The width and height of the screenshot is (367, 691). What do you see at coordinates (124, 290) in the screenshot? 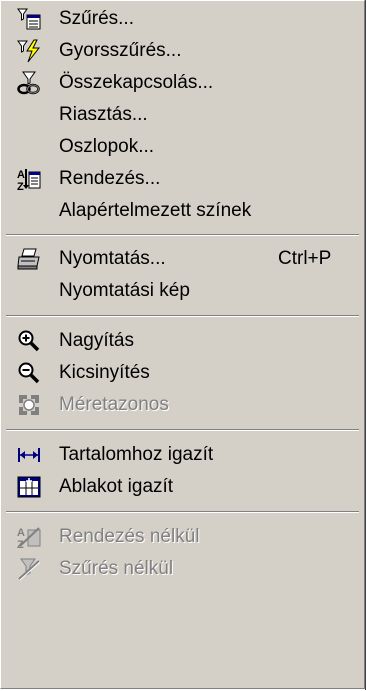
I see `menu-item-label: Nyomtatási kép` at bounding box center [124, 290].